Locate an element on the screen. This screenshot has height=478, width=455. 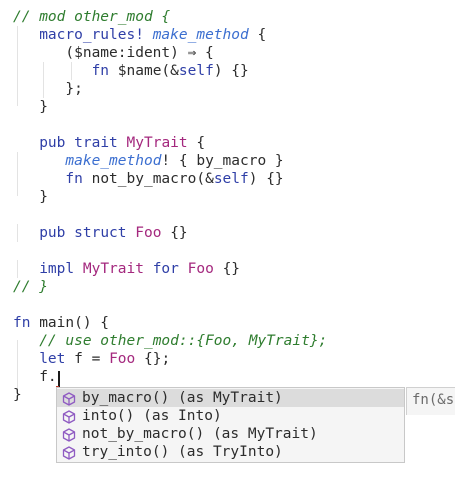
code-token: trait is located at coordinates (96, 143).